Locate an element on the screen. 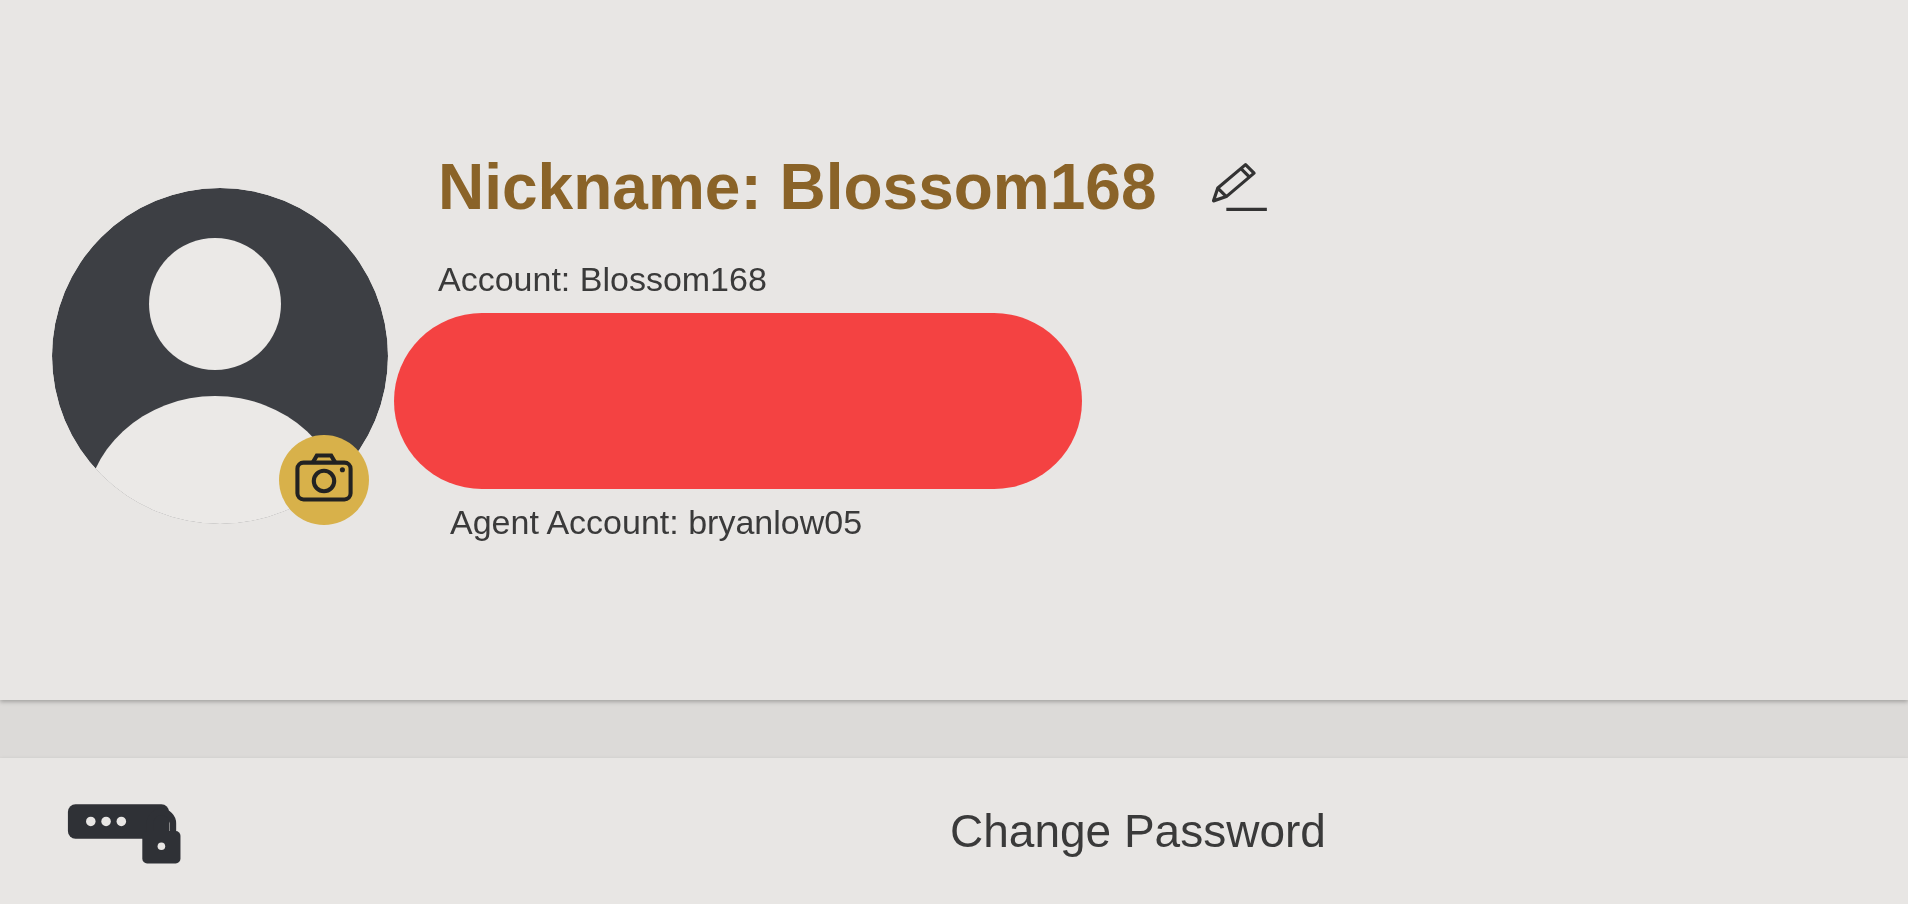 The height and width of the screenshot is (904, 1908). avatar-icon is located at coordinates (220, 356).